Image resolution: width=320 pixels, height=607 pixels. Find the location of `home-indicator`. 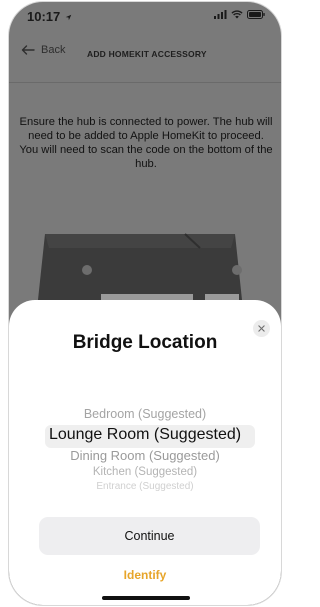

home-indicator is located at coordinates (146, 598).